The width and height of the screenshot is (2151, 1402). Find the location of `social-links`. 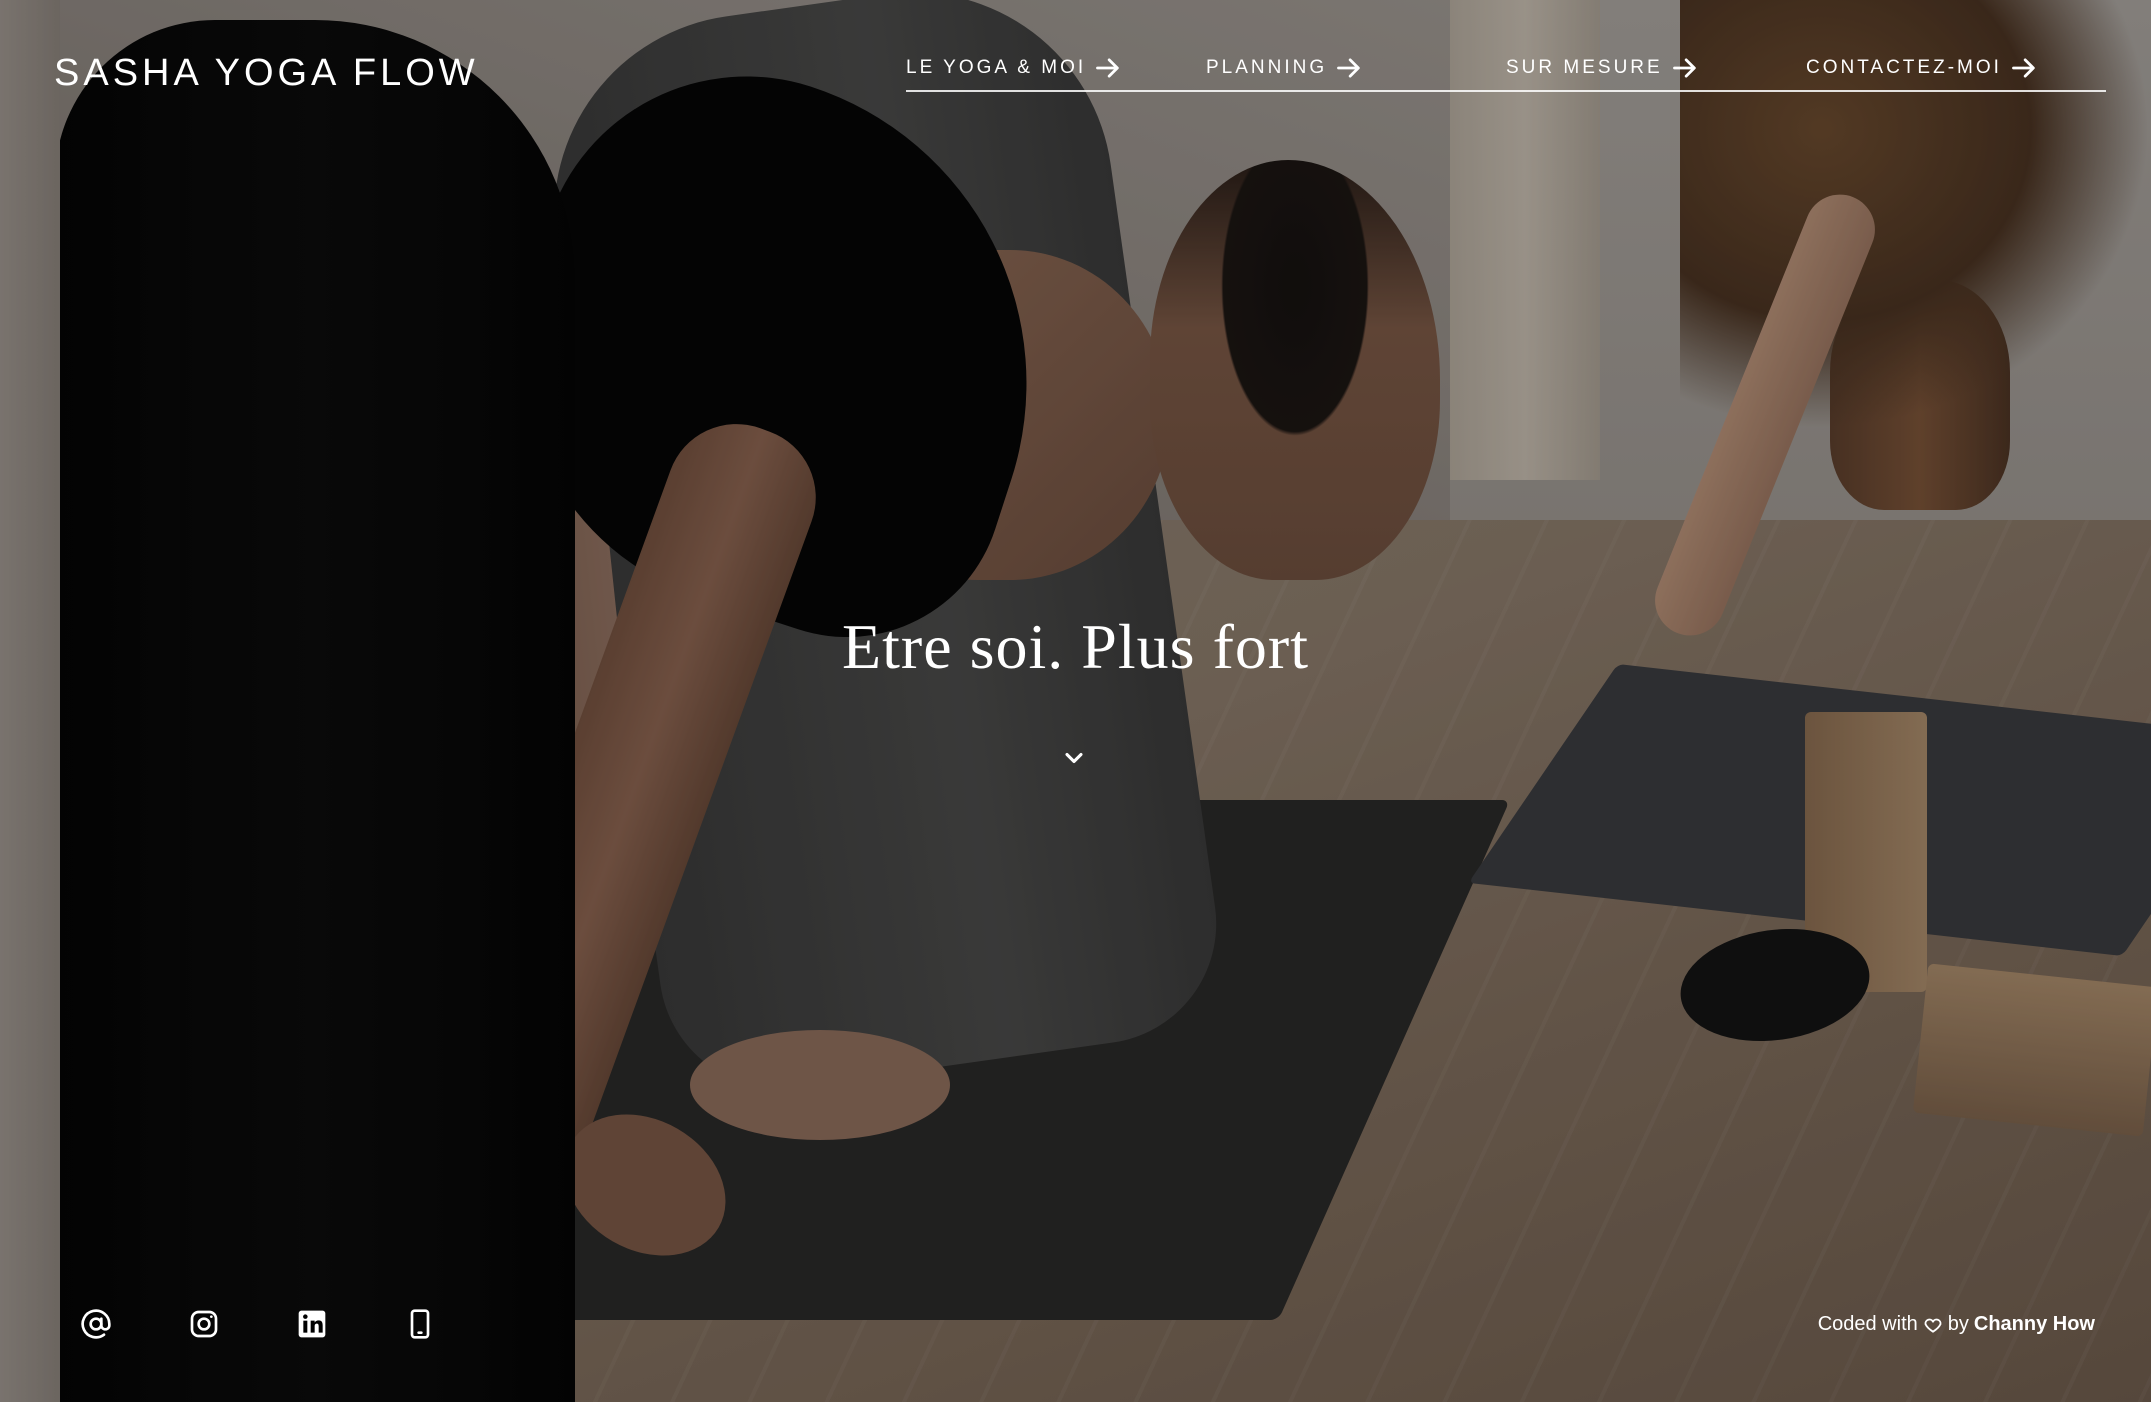

social-links is located at coordinates (296, 1324).